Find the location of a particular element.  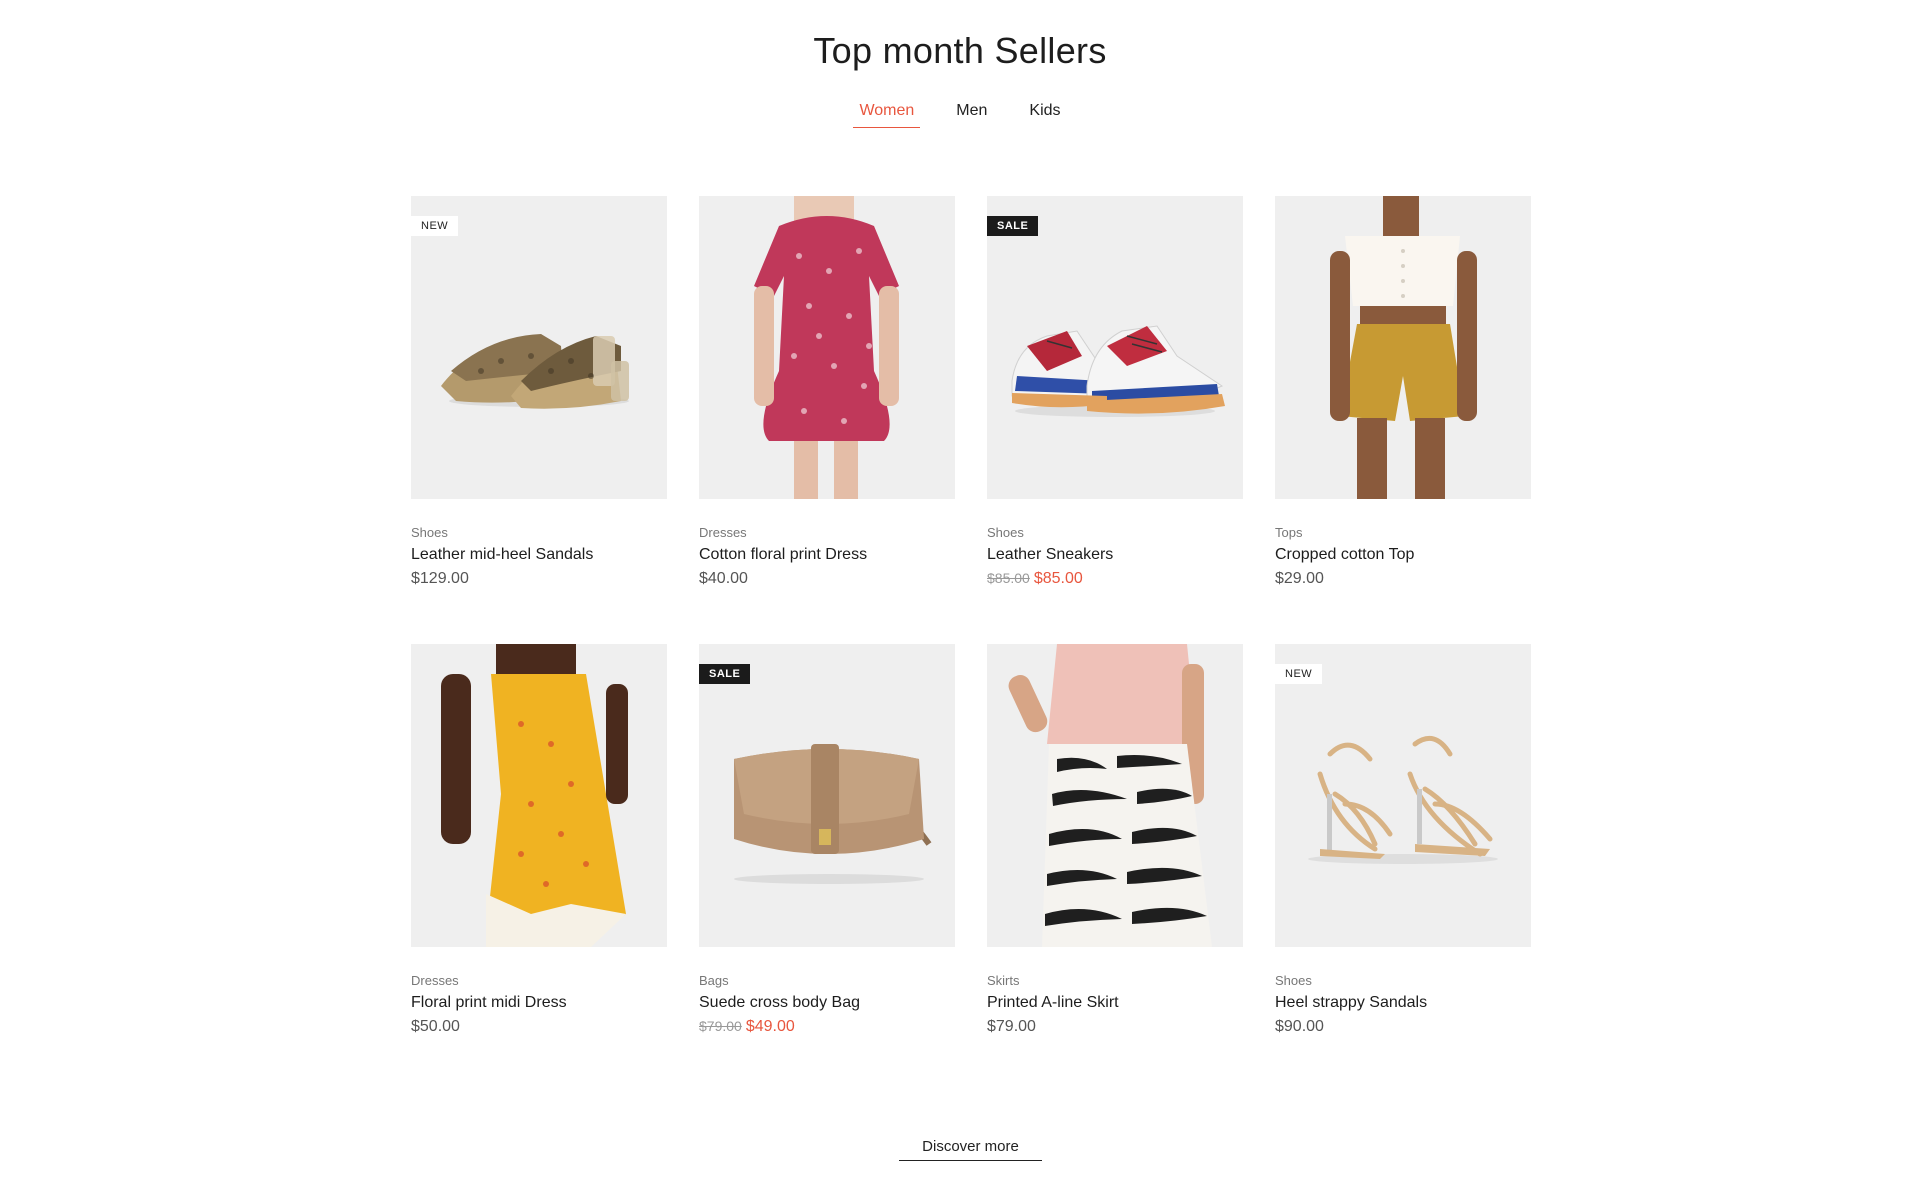

product-card: NEW Shoes Heel strappy Sandals $90.00 is located at coordinates (1403, 840).